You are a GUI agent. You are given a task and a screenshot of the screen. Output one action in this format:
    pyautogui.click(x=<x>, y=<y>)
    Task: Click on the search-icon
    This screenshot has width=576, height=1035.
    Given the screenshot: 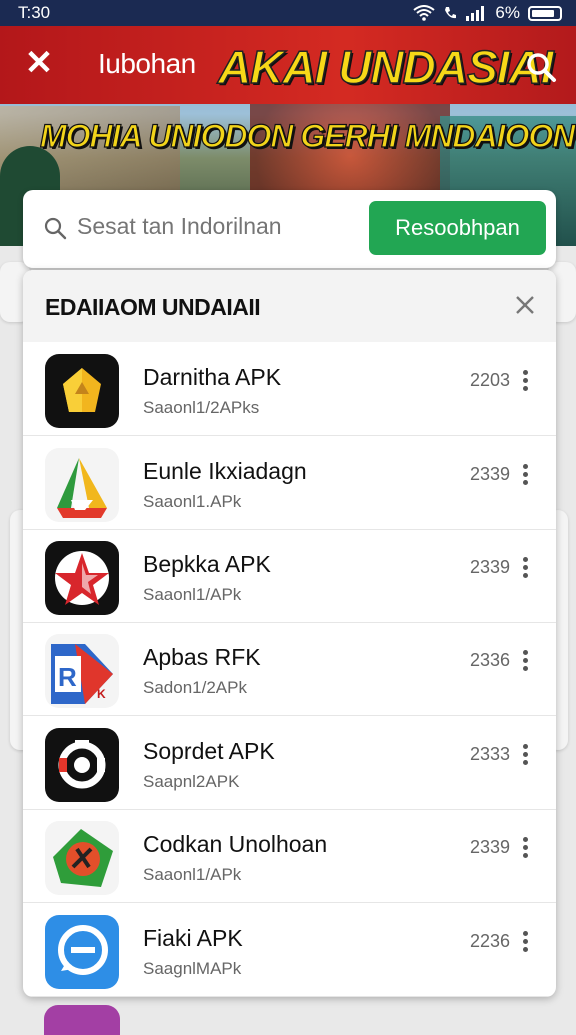 What is the action you would take?
    pyautogui.click(x=541, y=67)
    